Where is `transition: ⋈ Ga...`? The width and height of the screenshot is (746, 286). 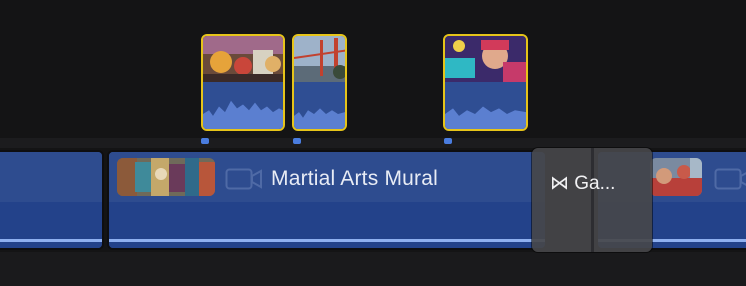
transition: ⋈ Ga... is located at coordinates (592, 200).